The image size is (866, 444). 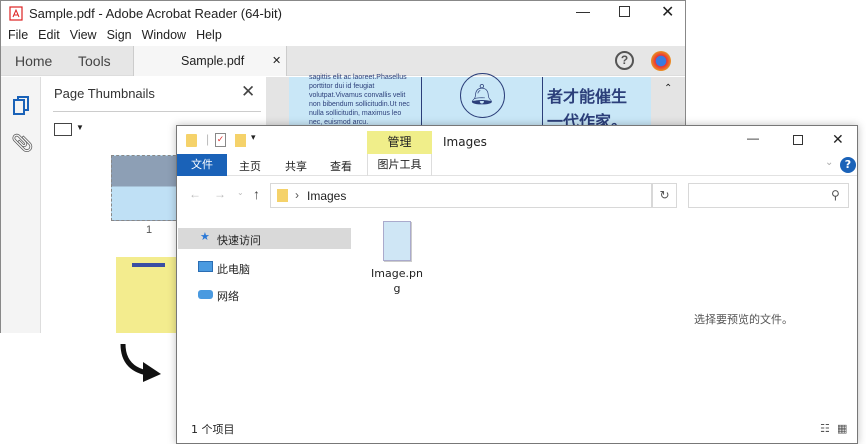 What do you see at coordinates (327, 196) in the screenshot?
I see `address-text: Images` at bounding box center [327, 196].